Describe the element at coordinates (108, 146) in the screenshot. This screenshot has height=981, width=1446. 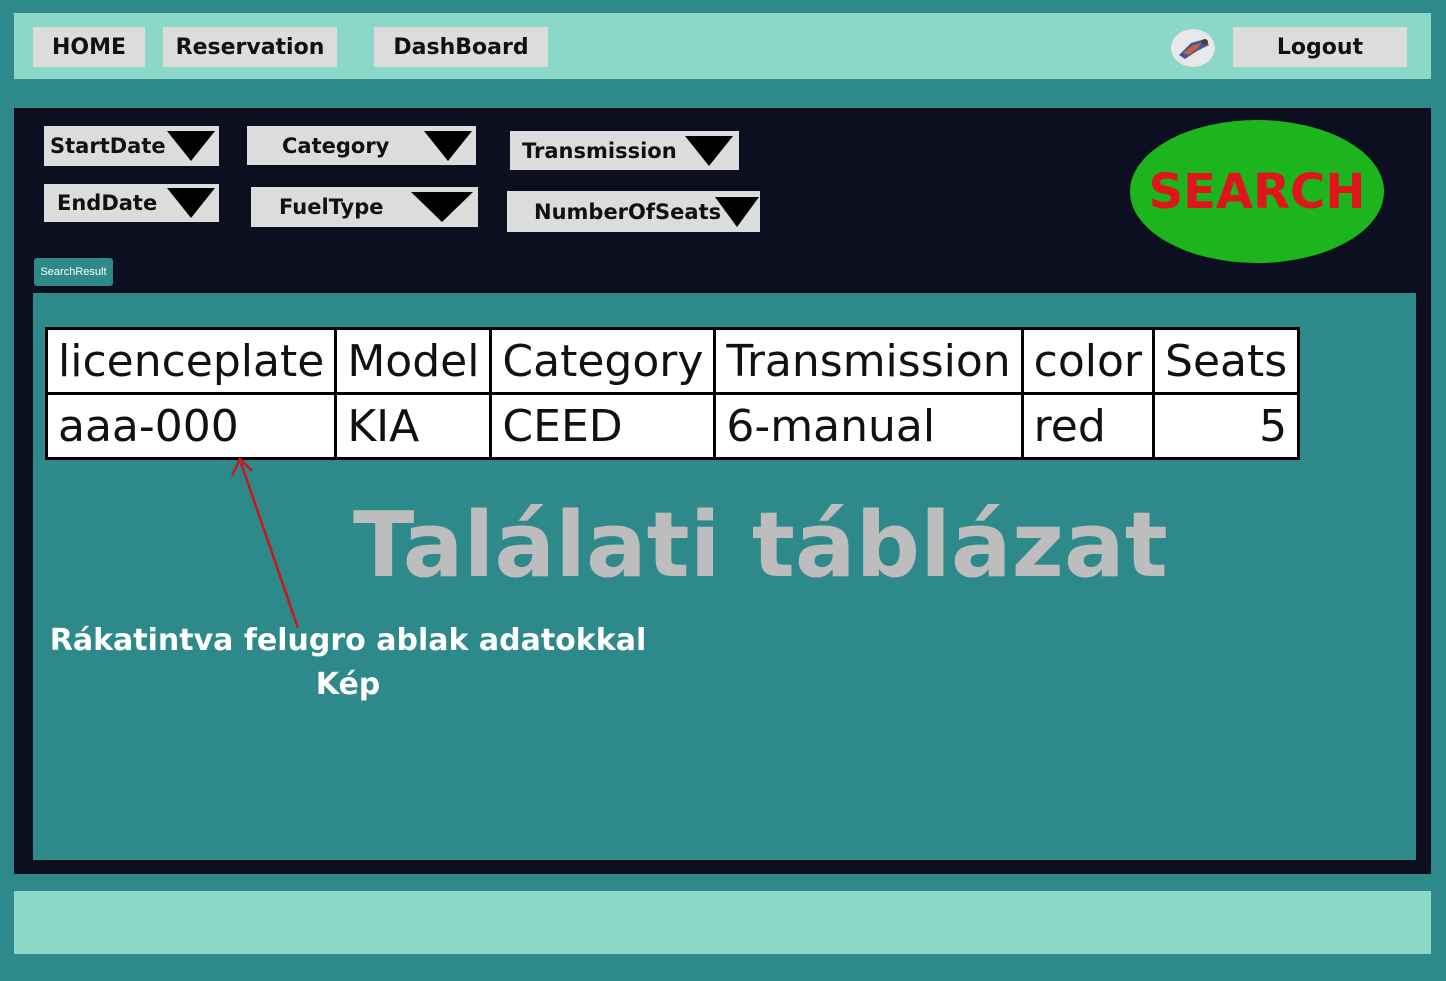
I see `start-date-label: StartDate` at that location.